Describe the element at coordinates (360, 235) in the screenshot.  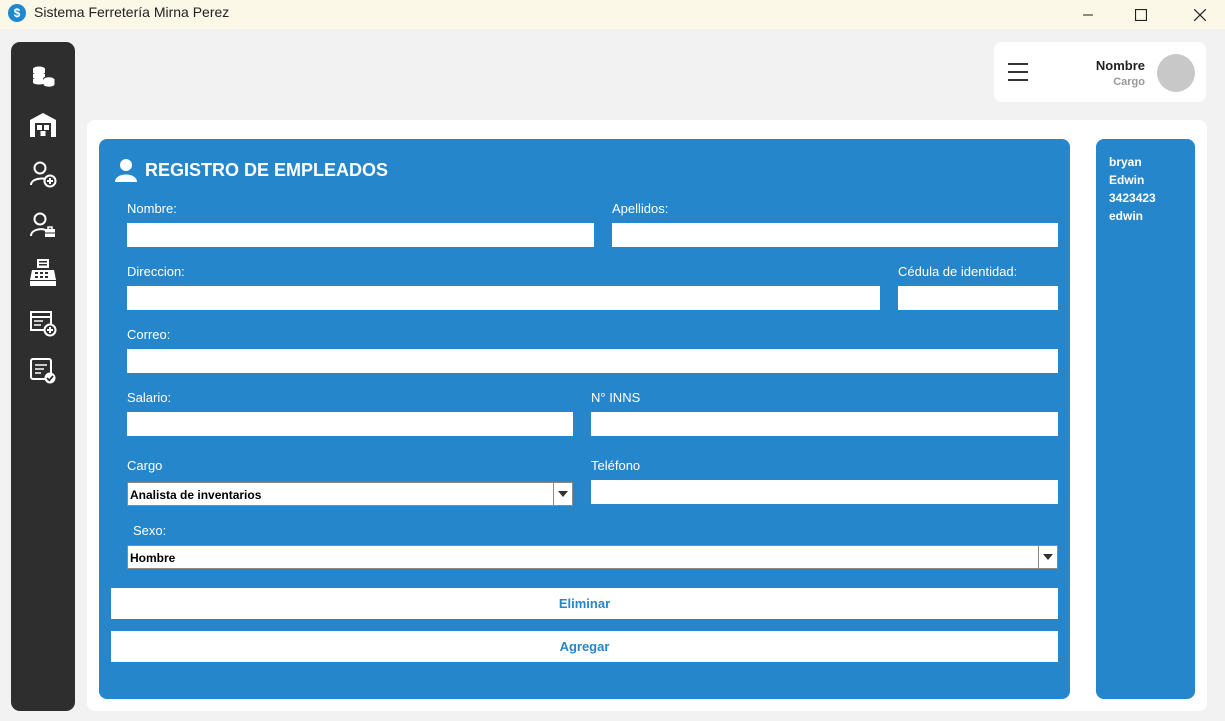
I see `nombre-input` at that location.